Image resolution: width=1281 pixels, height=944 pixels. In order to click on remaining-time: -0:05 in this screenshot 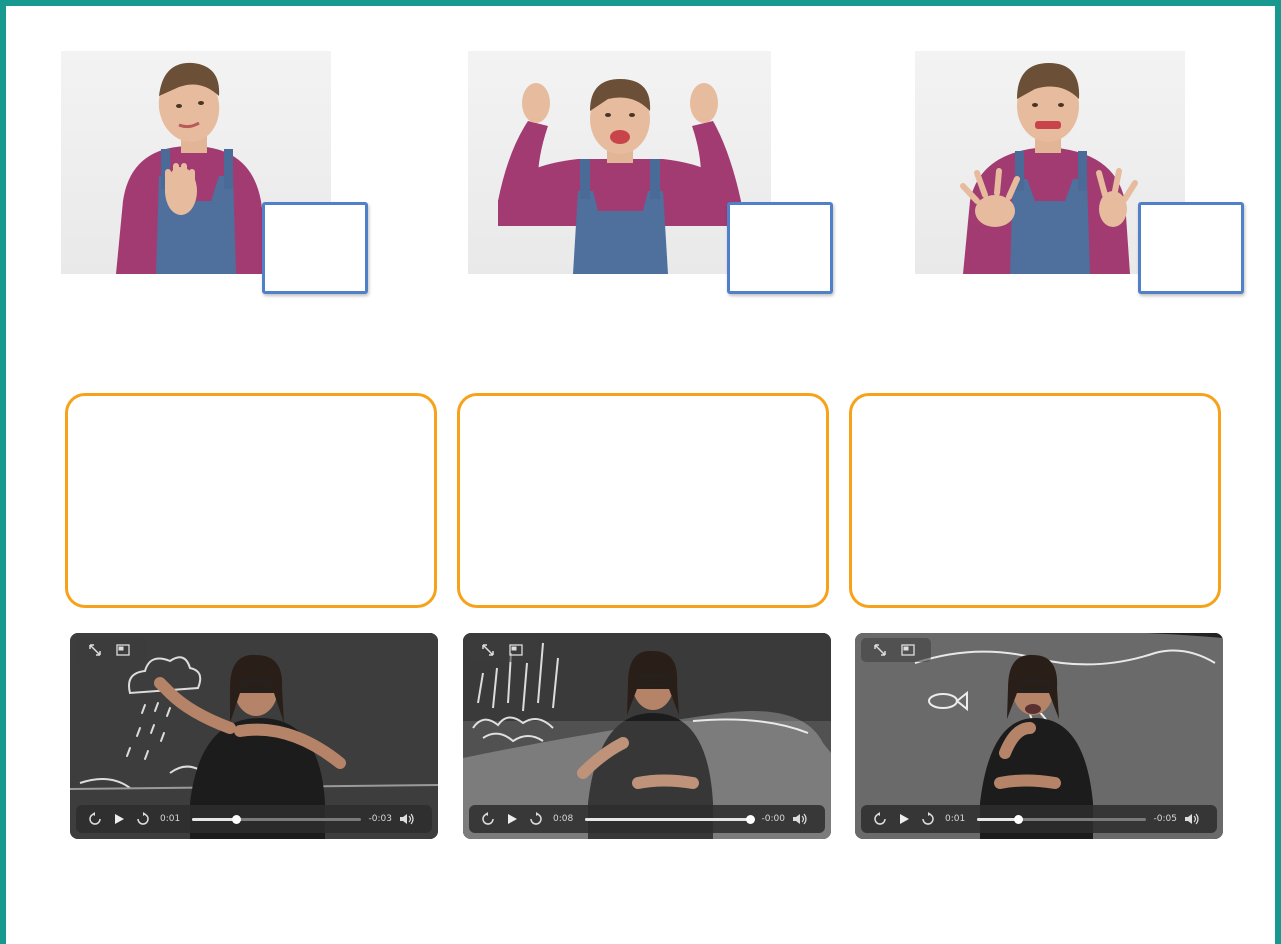, I will do `click(1165, 819)`.